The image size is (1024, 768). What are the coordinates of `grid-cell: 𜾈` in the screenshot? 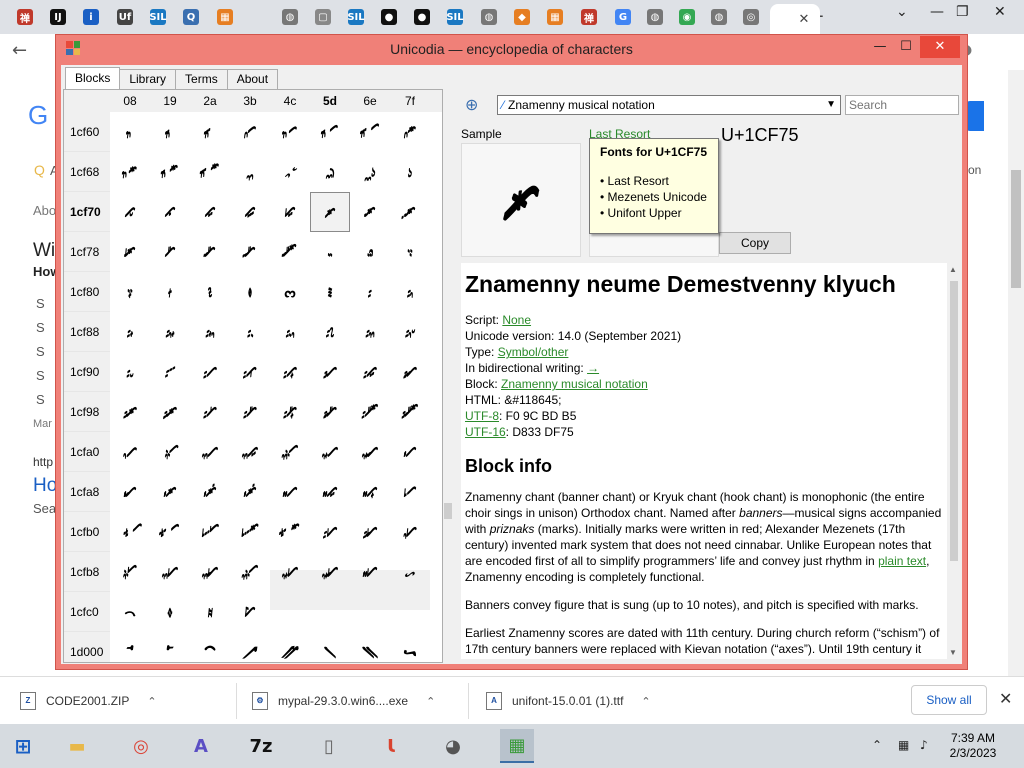 It's located at (130, 332).